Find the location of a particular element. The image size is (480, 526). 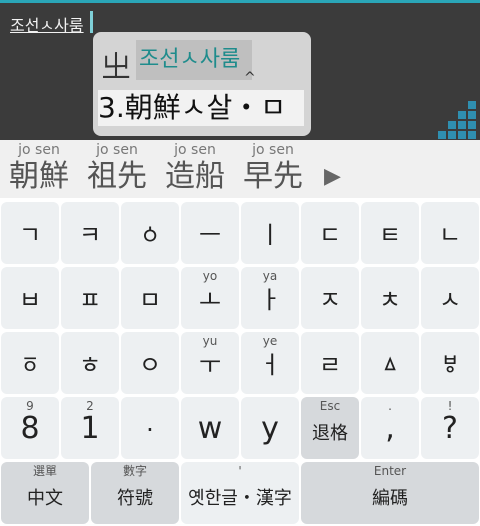

key: ㅎ is located at coordinates (90, 363).